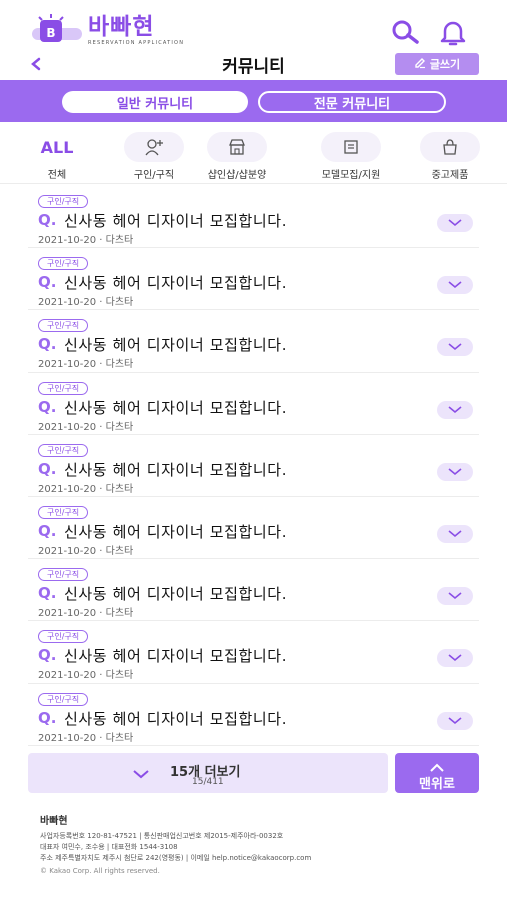 This screenshot has height=900, width=507. Describe the element at coordinates (453, 32) in the screenshot. I see `bell-icon` at that location.